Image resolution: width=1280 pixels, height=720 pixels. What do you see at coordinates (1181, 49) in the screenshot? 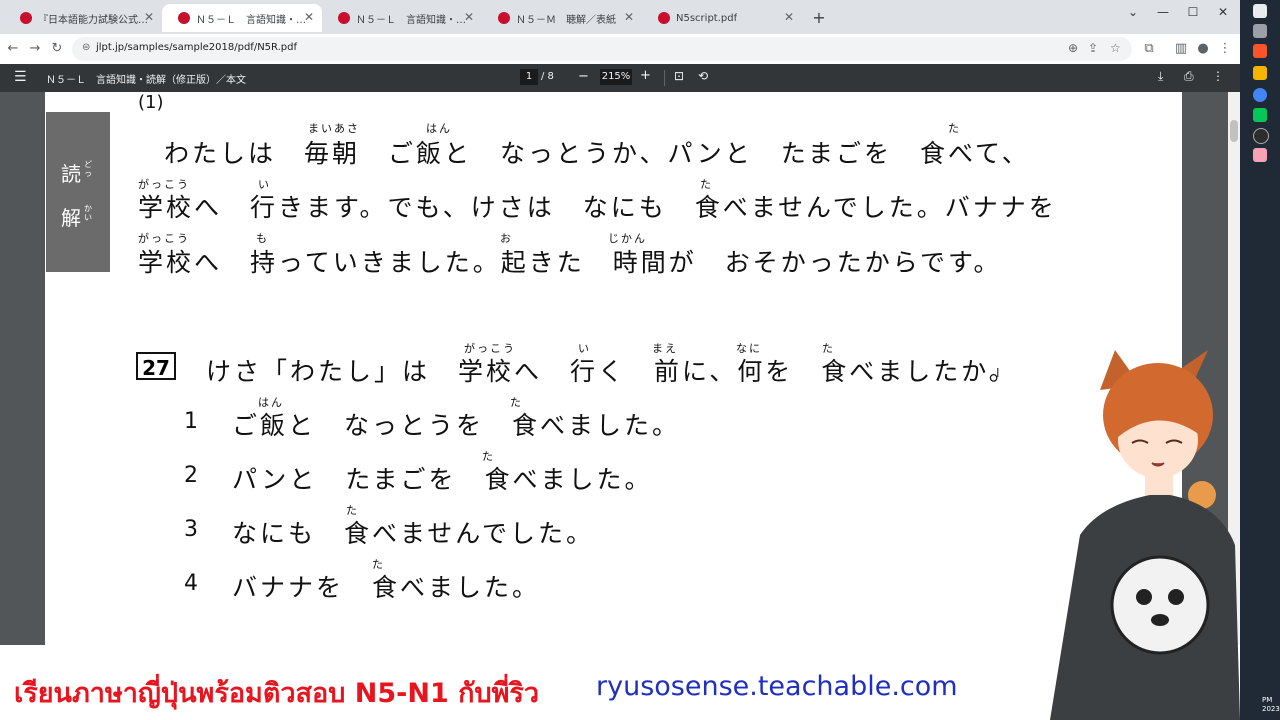
I see `side-panel-icon: ▥` at bounding box center [1181, 49].